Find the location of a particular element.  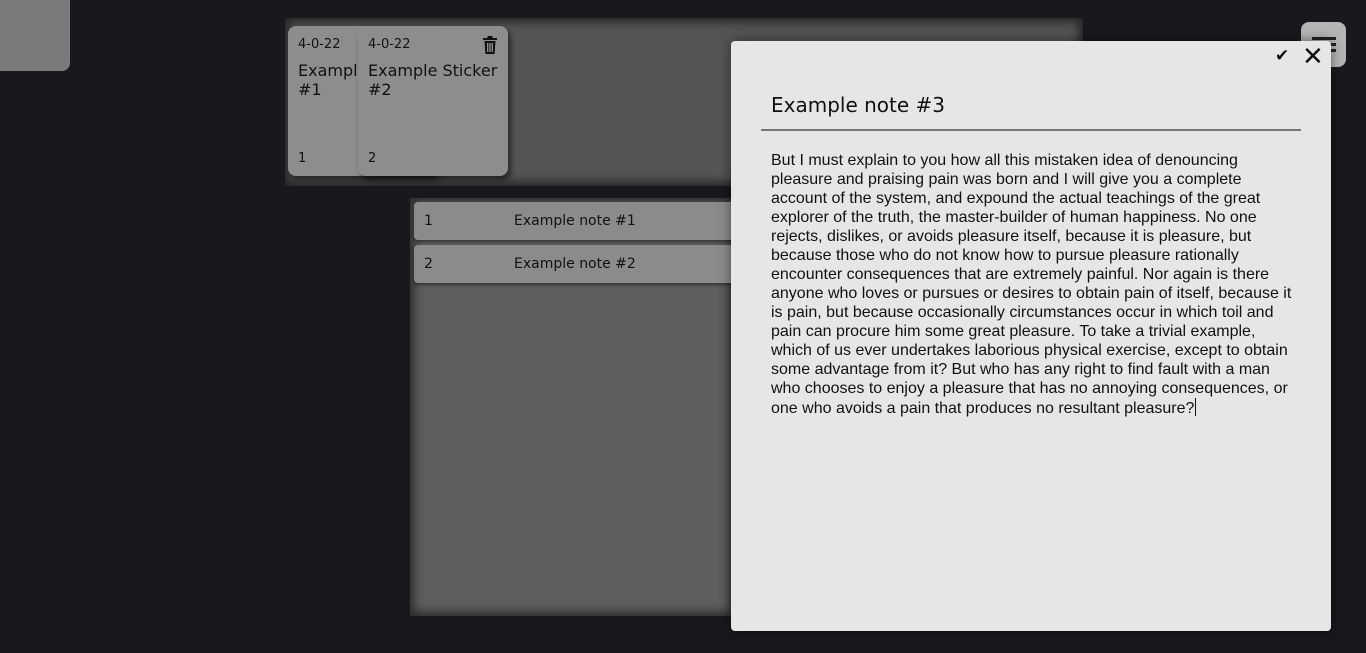

sticker-date: 4-0-22 is located at coordinates (389, 44).